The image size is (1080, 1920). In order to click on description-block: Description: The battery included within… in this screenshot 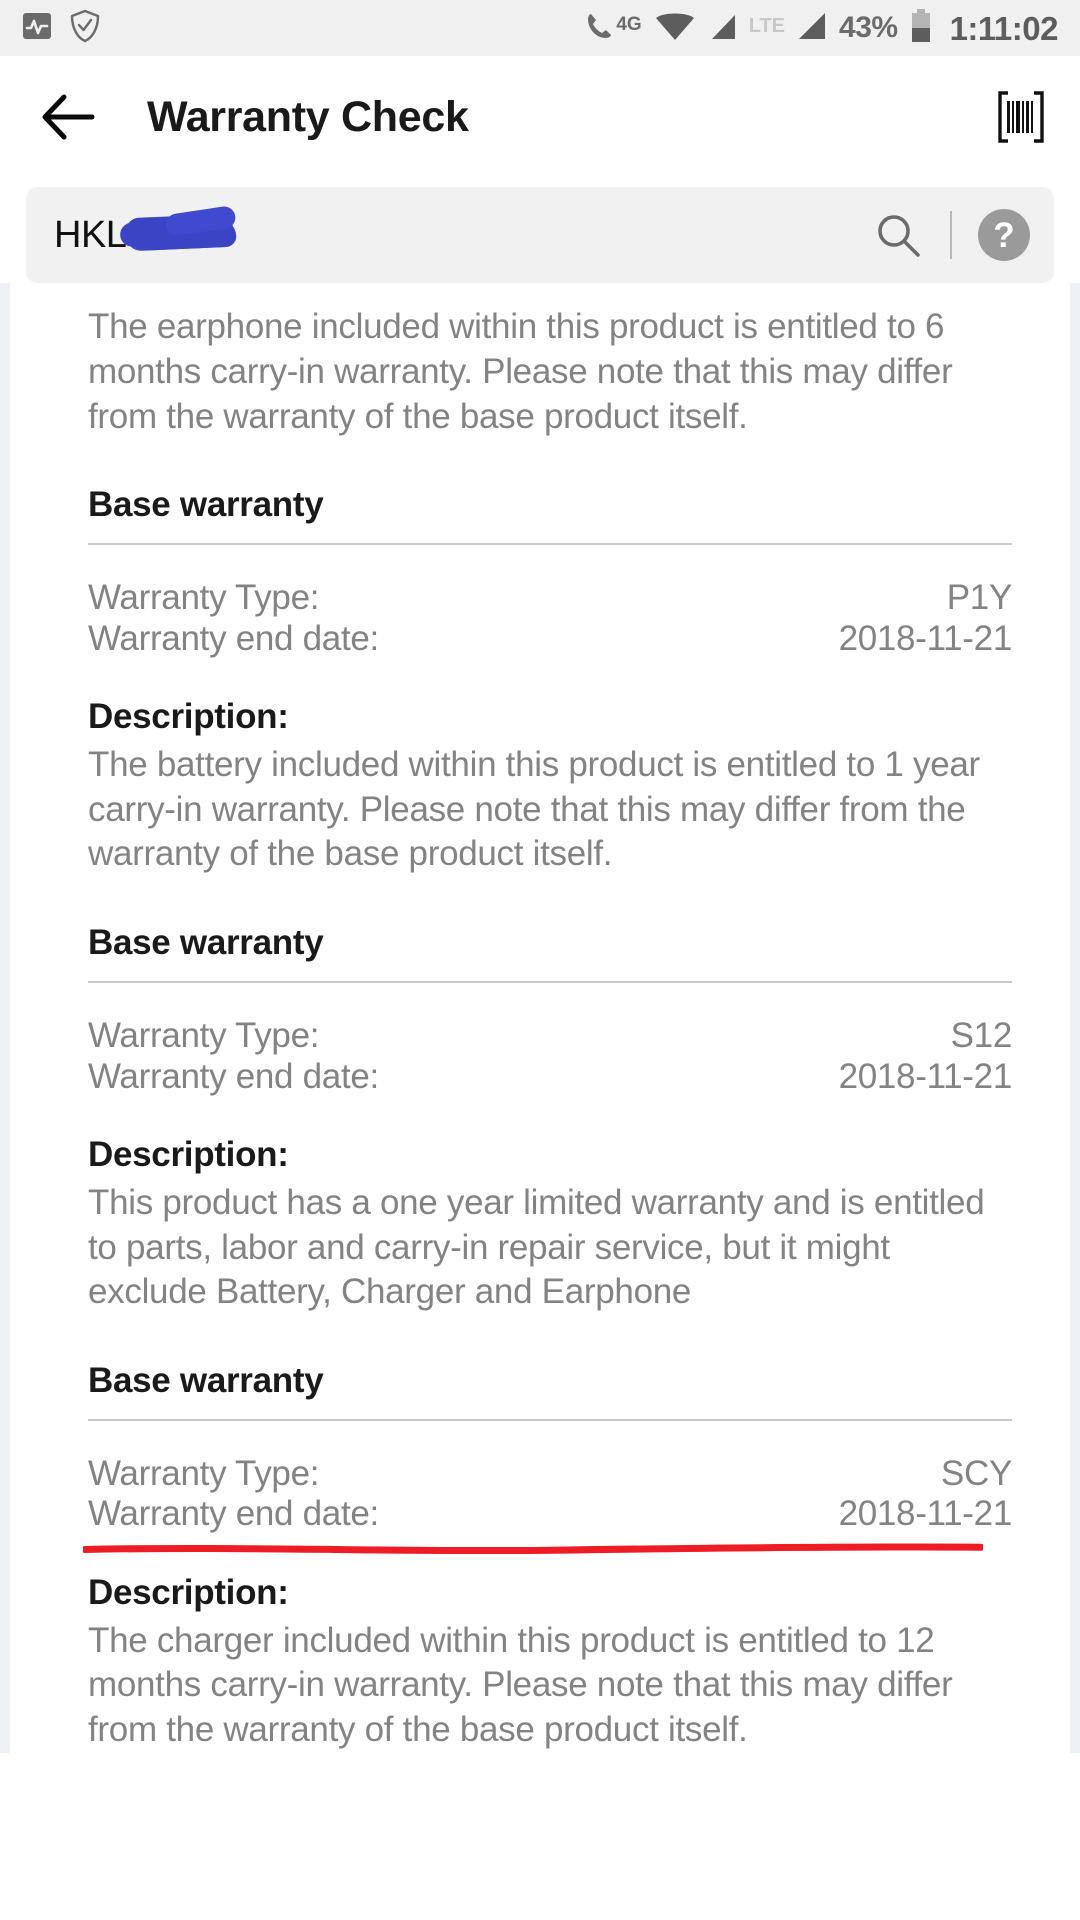, I will do `click(550, 768)`.